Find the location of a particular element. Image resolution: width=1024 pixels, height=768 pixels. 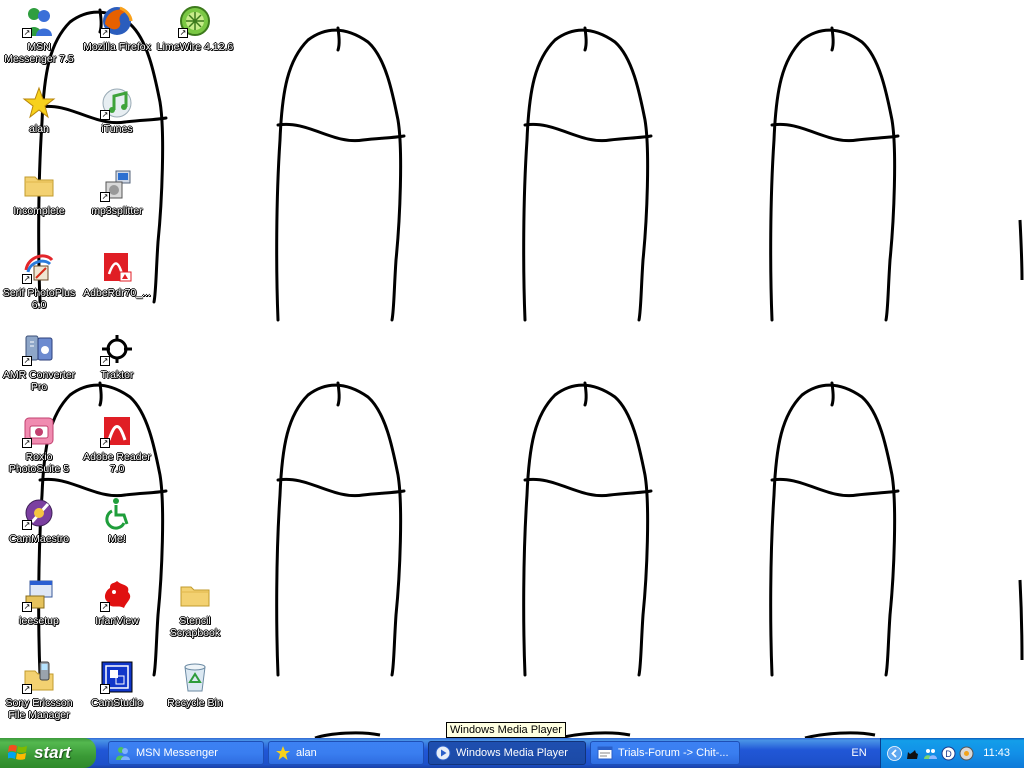

desktop-icon-me: Me! is located at coordinates (117, 534).